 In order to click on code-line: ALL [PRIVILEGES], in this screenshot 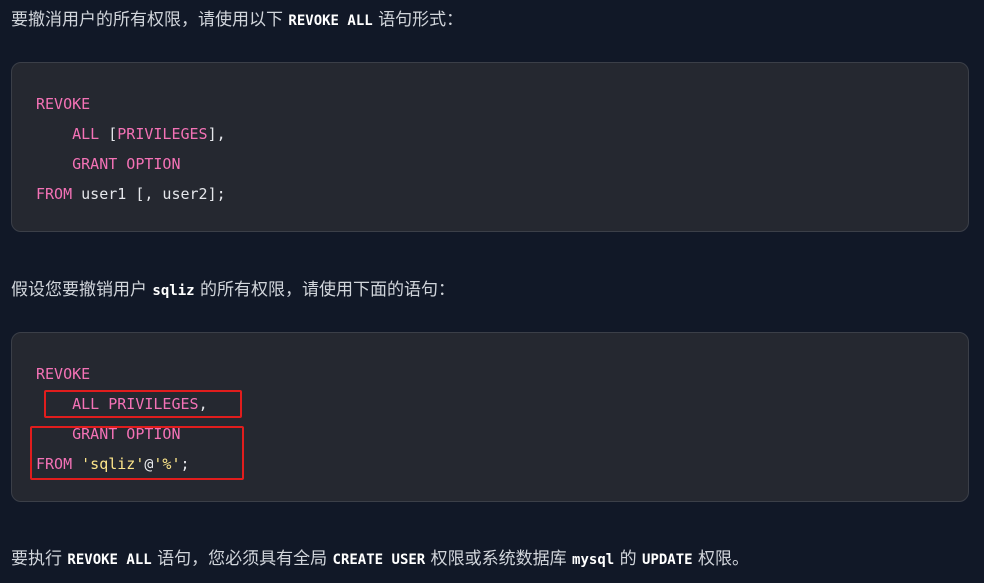, I will do `click(131, 134)`.